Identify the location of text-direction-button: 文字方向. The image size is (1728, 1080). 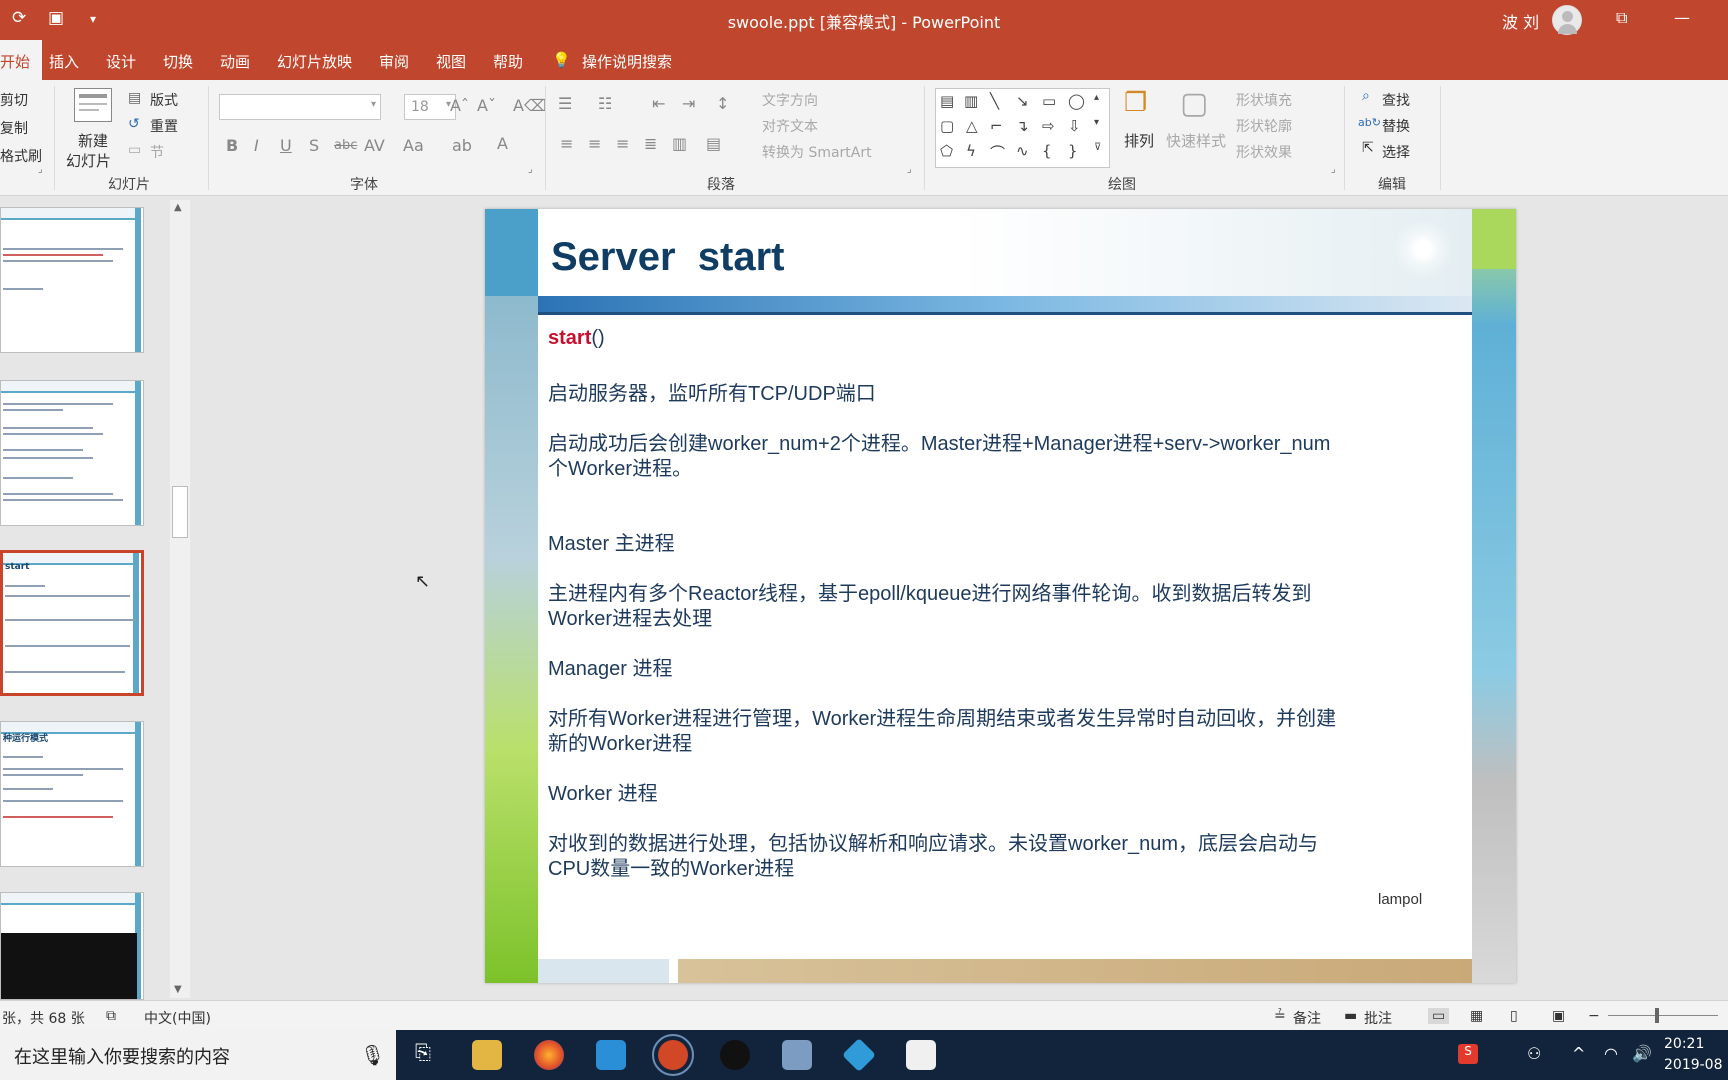
(790, 100).